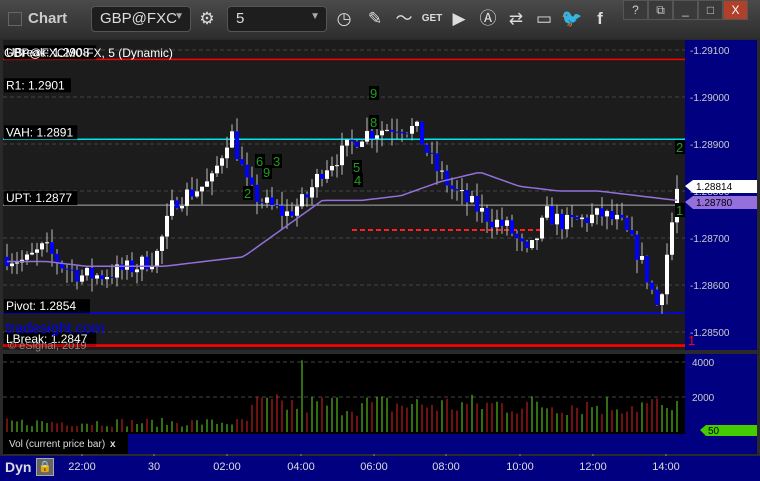 This screenshot has width=760, height=481. I want to click on sequential-count-label: 8, so click(373, 122).